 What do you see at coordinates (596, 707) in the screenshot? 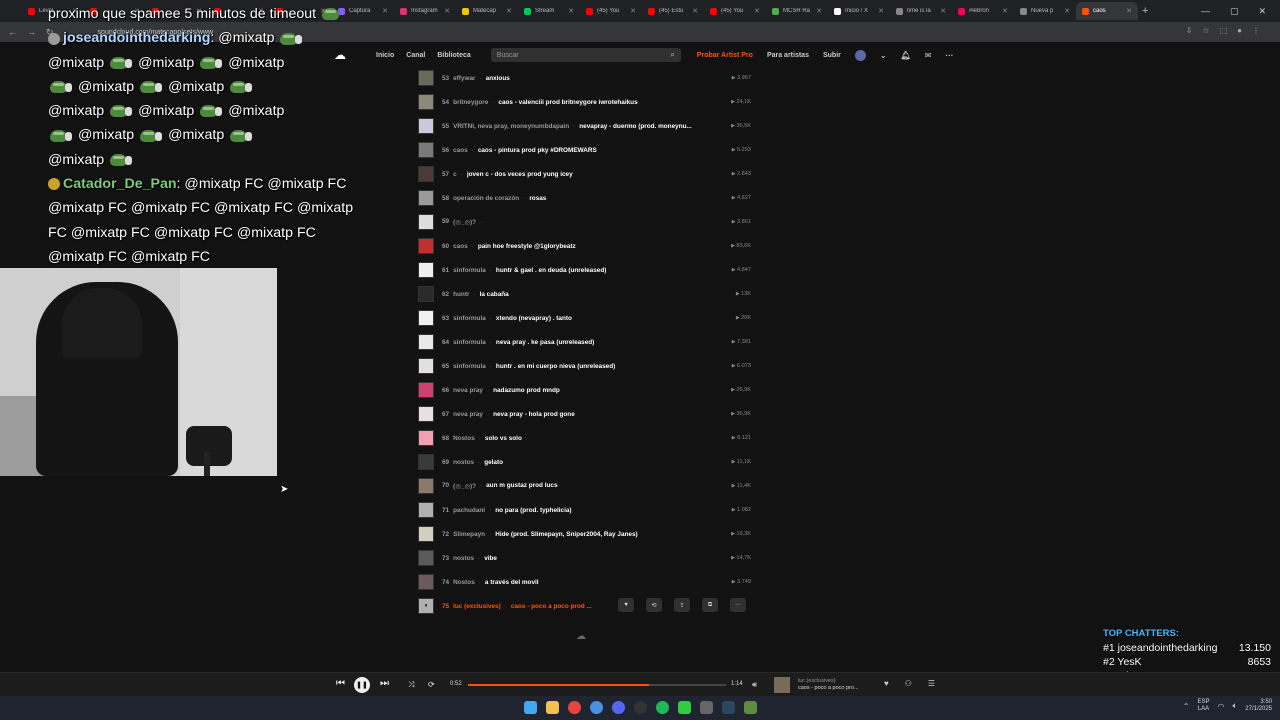
I see `app-icon` at bounding box center [596, 707].